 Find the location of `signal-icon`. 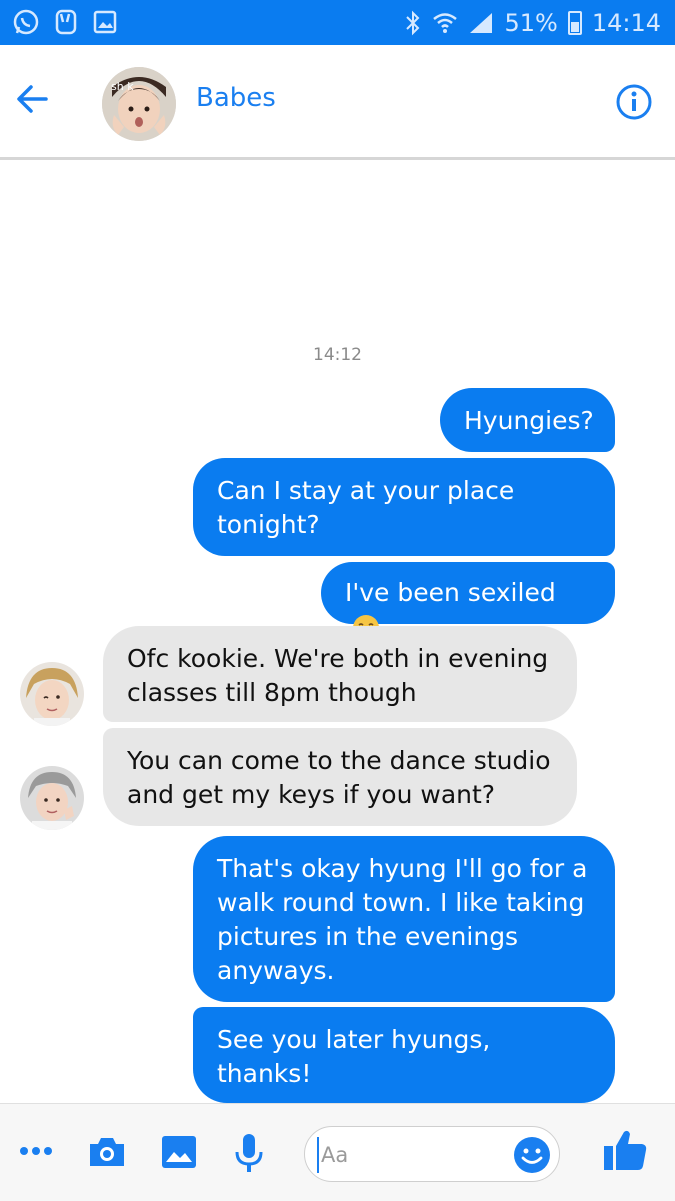

signal-icon is located at coordinates (481, 22).